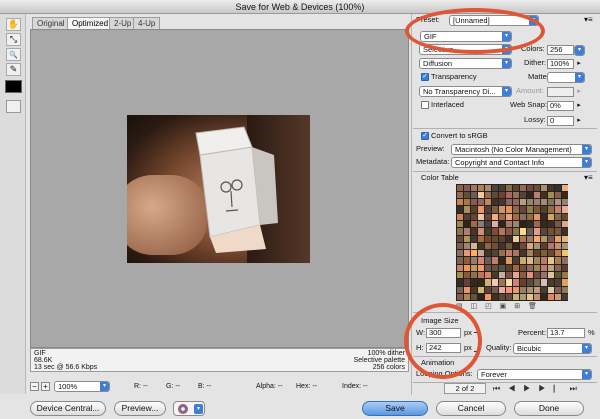 Image resolution: width=600 pixels, height=419 pixels. What do you see at coordinates (579, 64) in the screenshot?
I see `dither-slider-arrow-icon: ▸` at bounding box center [579, 64].